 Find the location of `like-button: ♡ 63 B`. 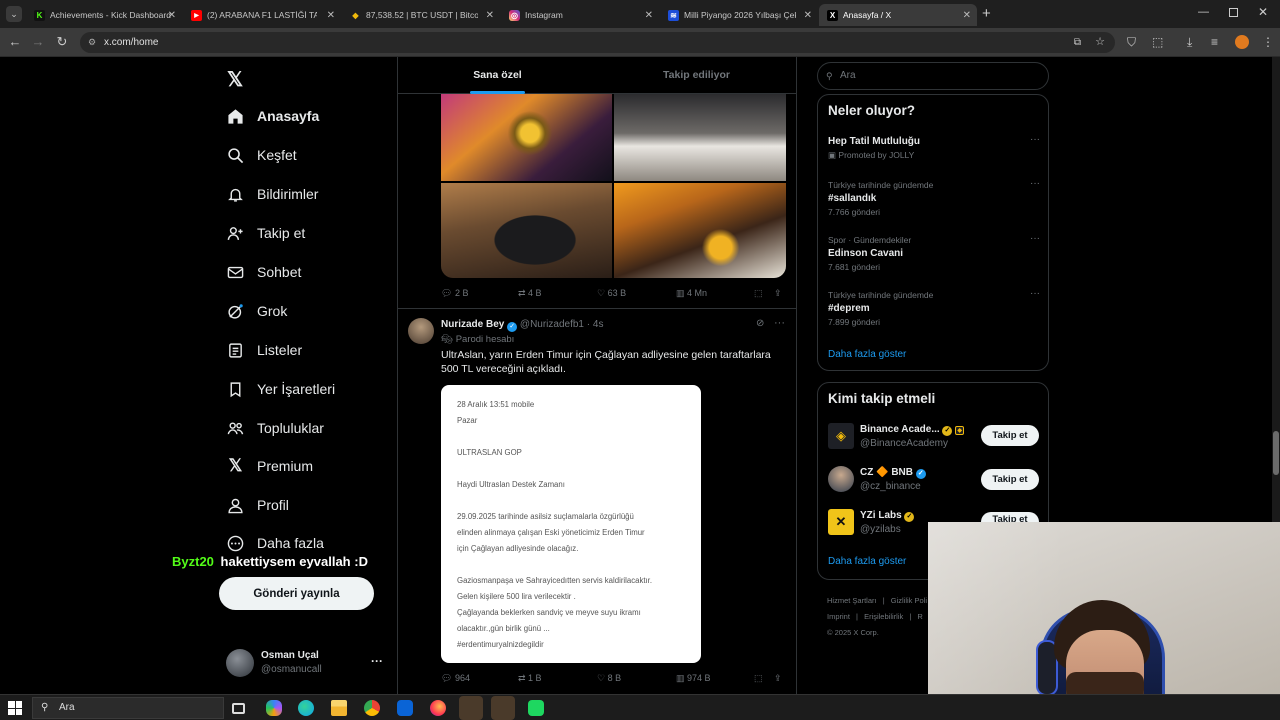

like-button: ♡ 63 B is located at coordinates (611, 293).